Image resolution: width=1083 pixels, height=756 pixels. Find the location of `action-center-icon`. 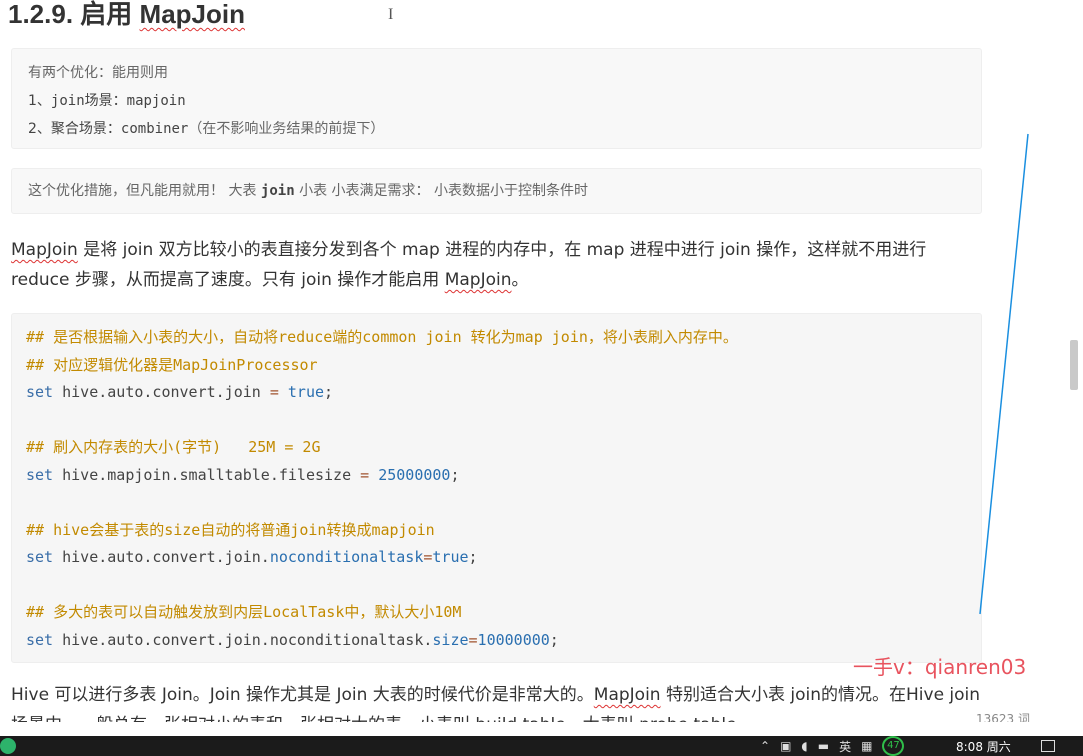

action-center-icon is located at coordinates (1048, 746).